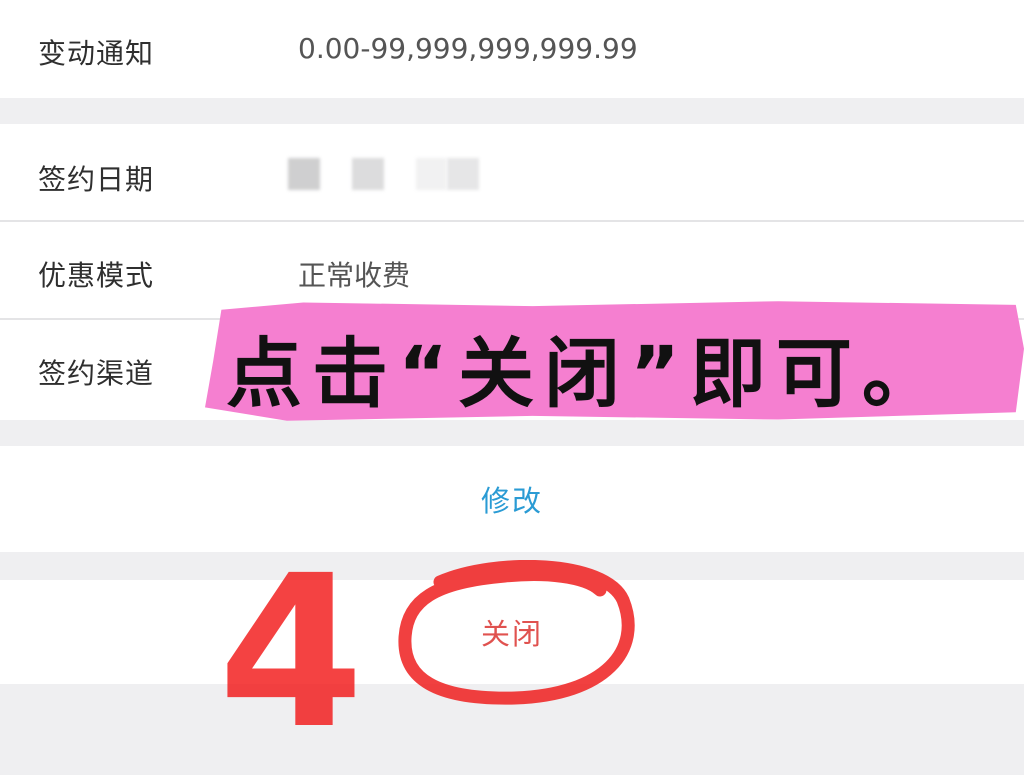 Image resolution: width=1024 pixels, height=775 pixels. I want to click on sign-date-row: 签约日期, so click(512, 172).